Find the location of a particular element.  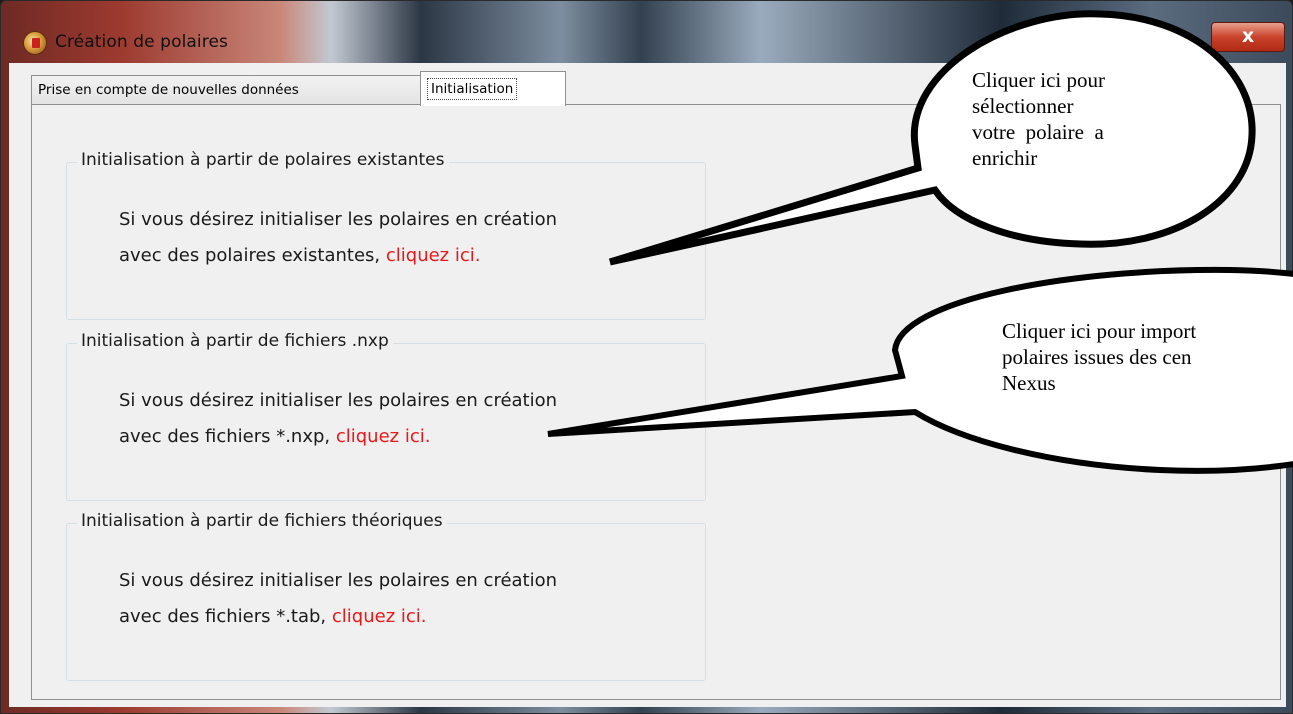

callout-line: Nexus is located at coordinates (1029, 383).